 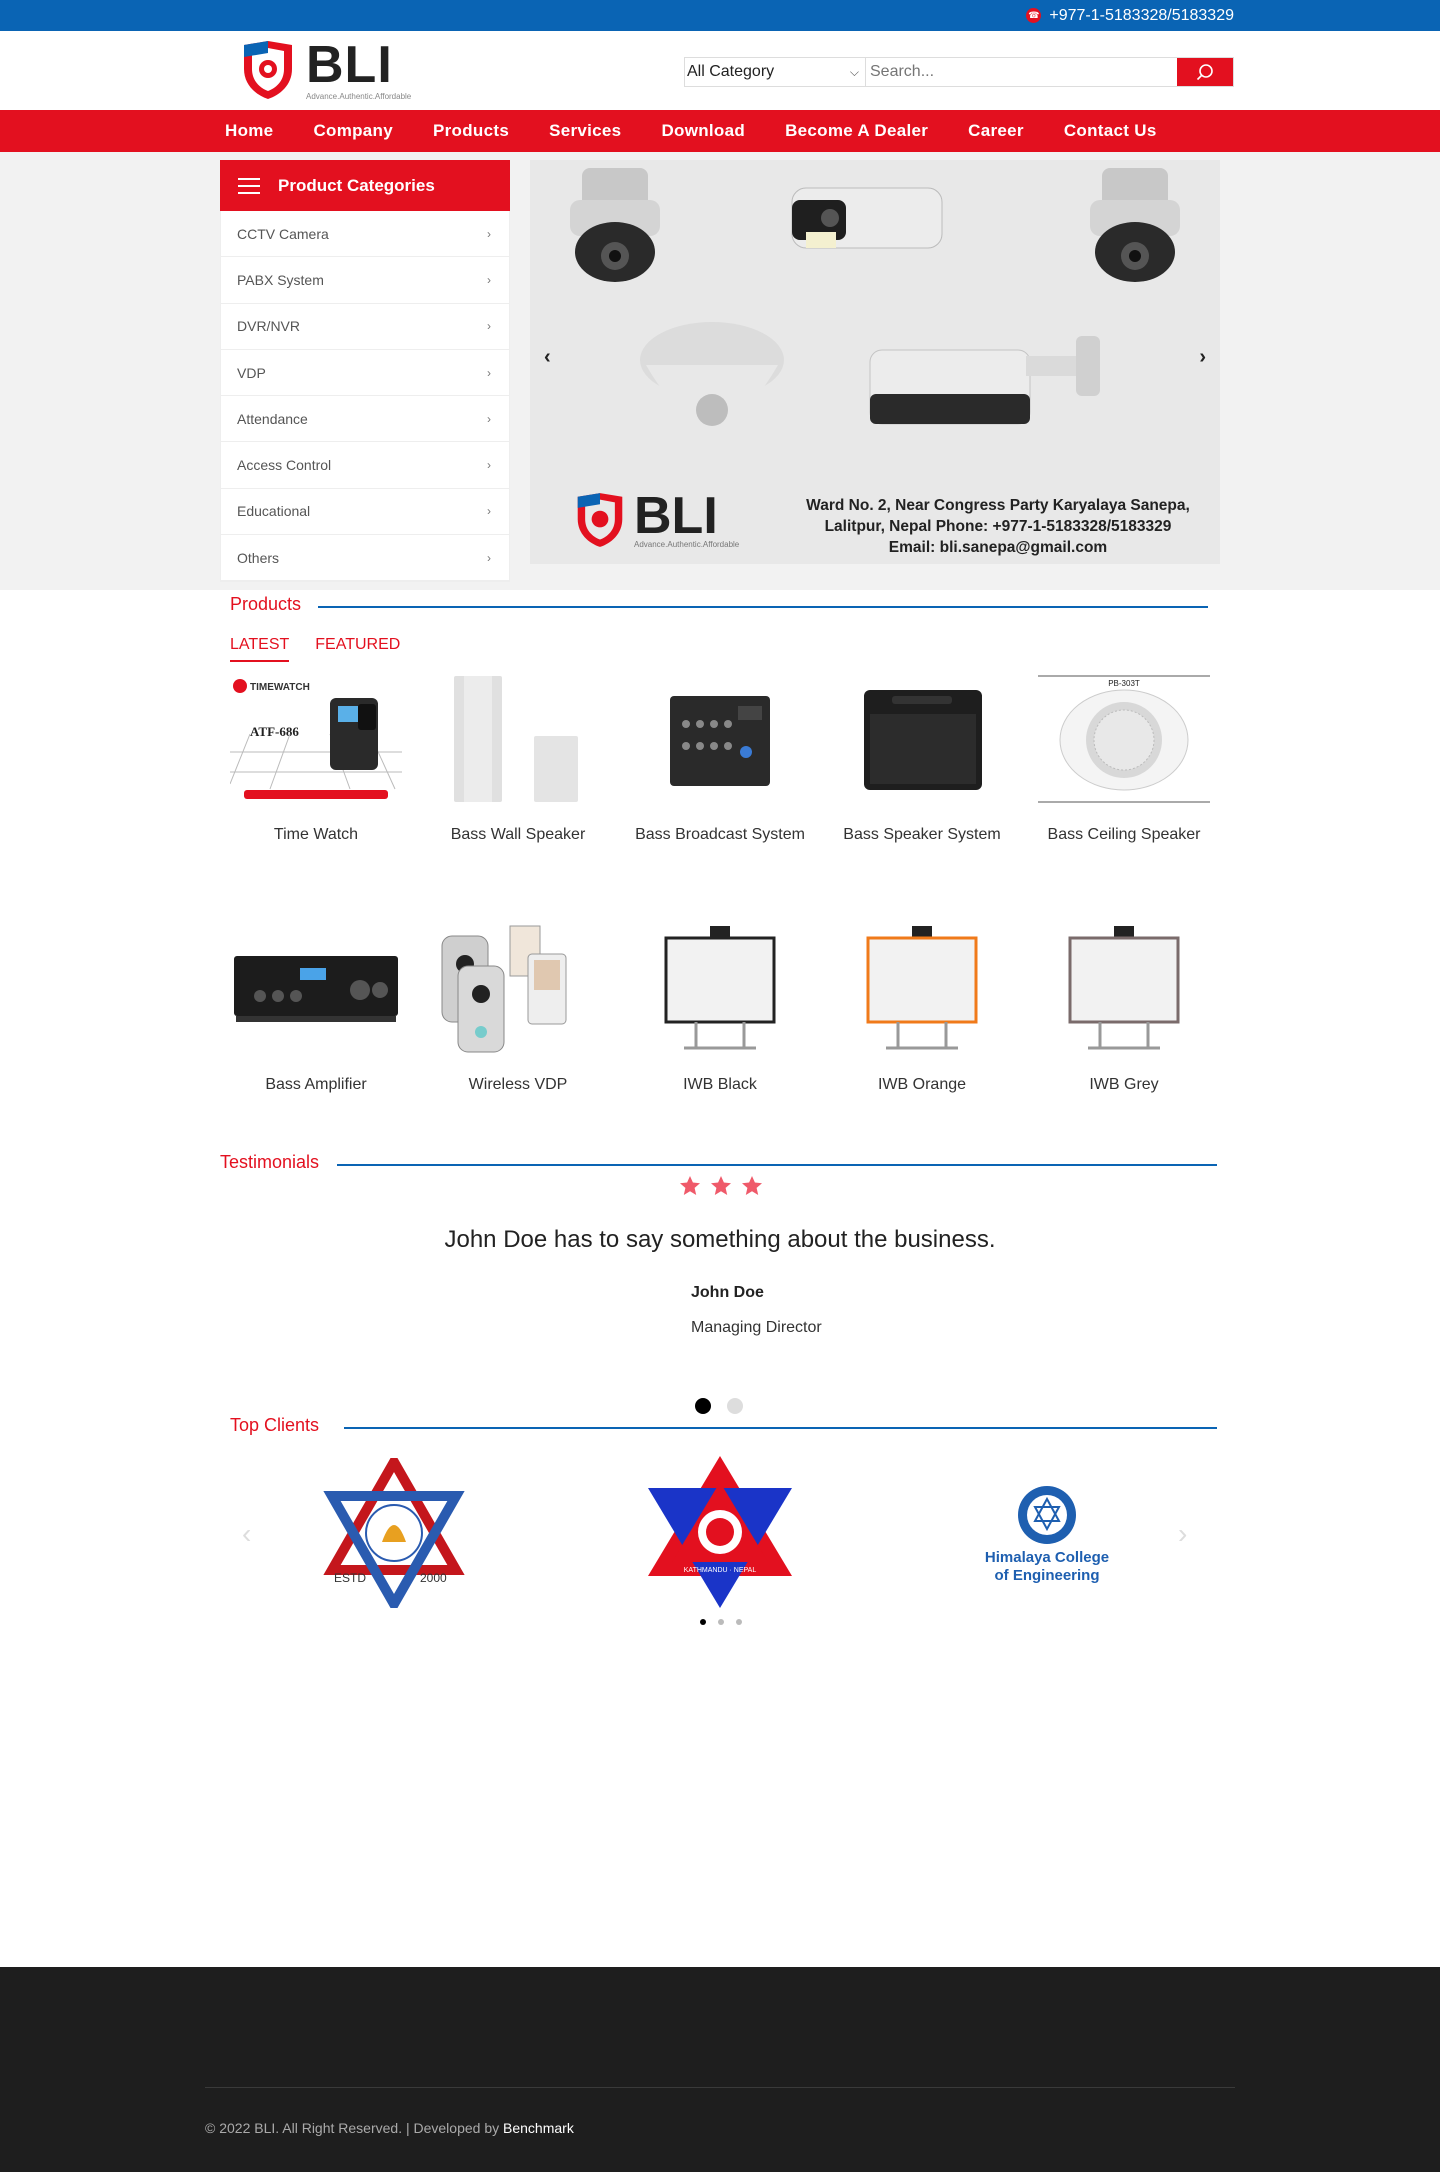 I want to click on clients-prev-arrow: ‹, so click(x=246, y=1534).